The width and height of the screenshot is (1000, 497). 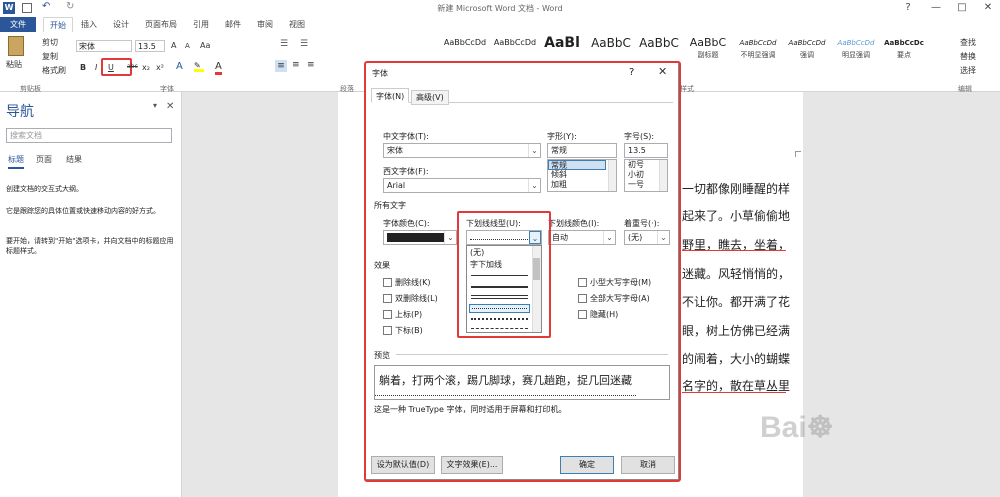 What do you see at coordinates (44, 189) in the screenshot?
I see `nav-hint-1: 创建文档的交互式大纲。` at bounding box center [44, 189].